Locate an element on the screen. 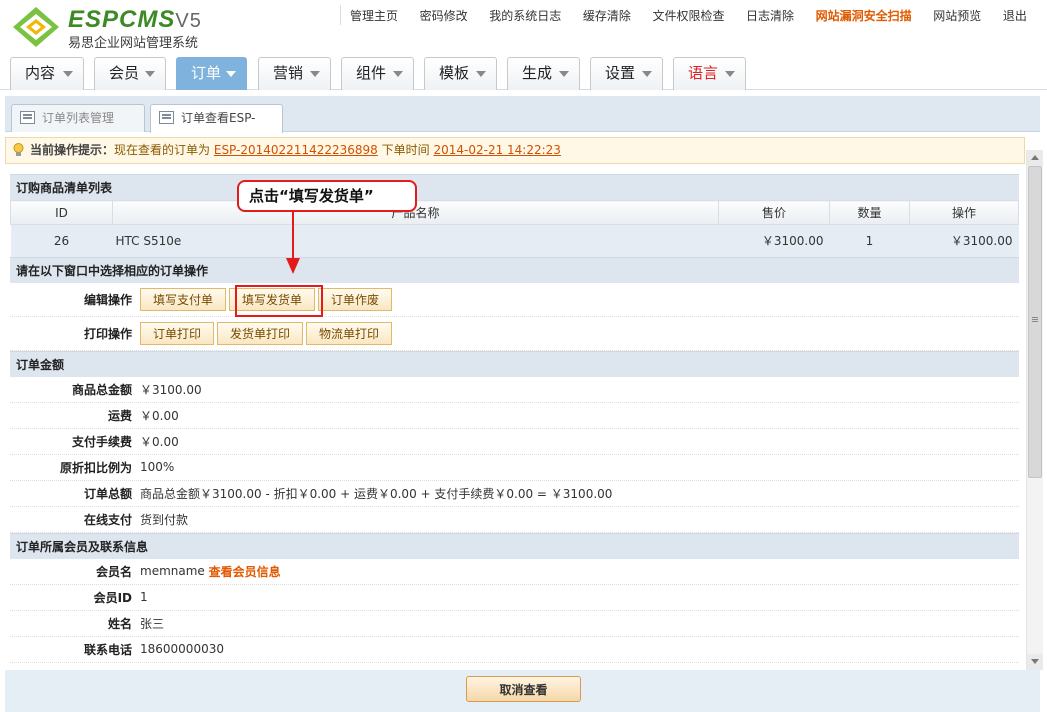 The width and height of the screenshot is (1047, 712). annotation-highlight-box is located at coordinates (279, 301).